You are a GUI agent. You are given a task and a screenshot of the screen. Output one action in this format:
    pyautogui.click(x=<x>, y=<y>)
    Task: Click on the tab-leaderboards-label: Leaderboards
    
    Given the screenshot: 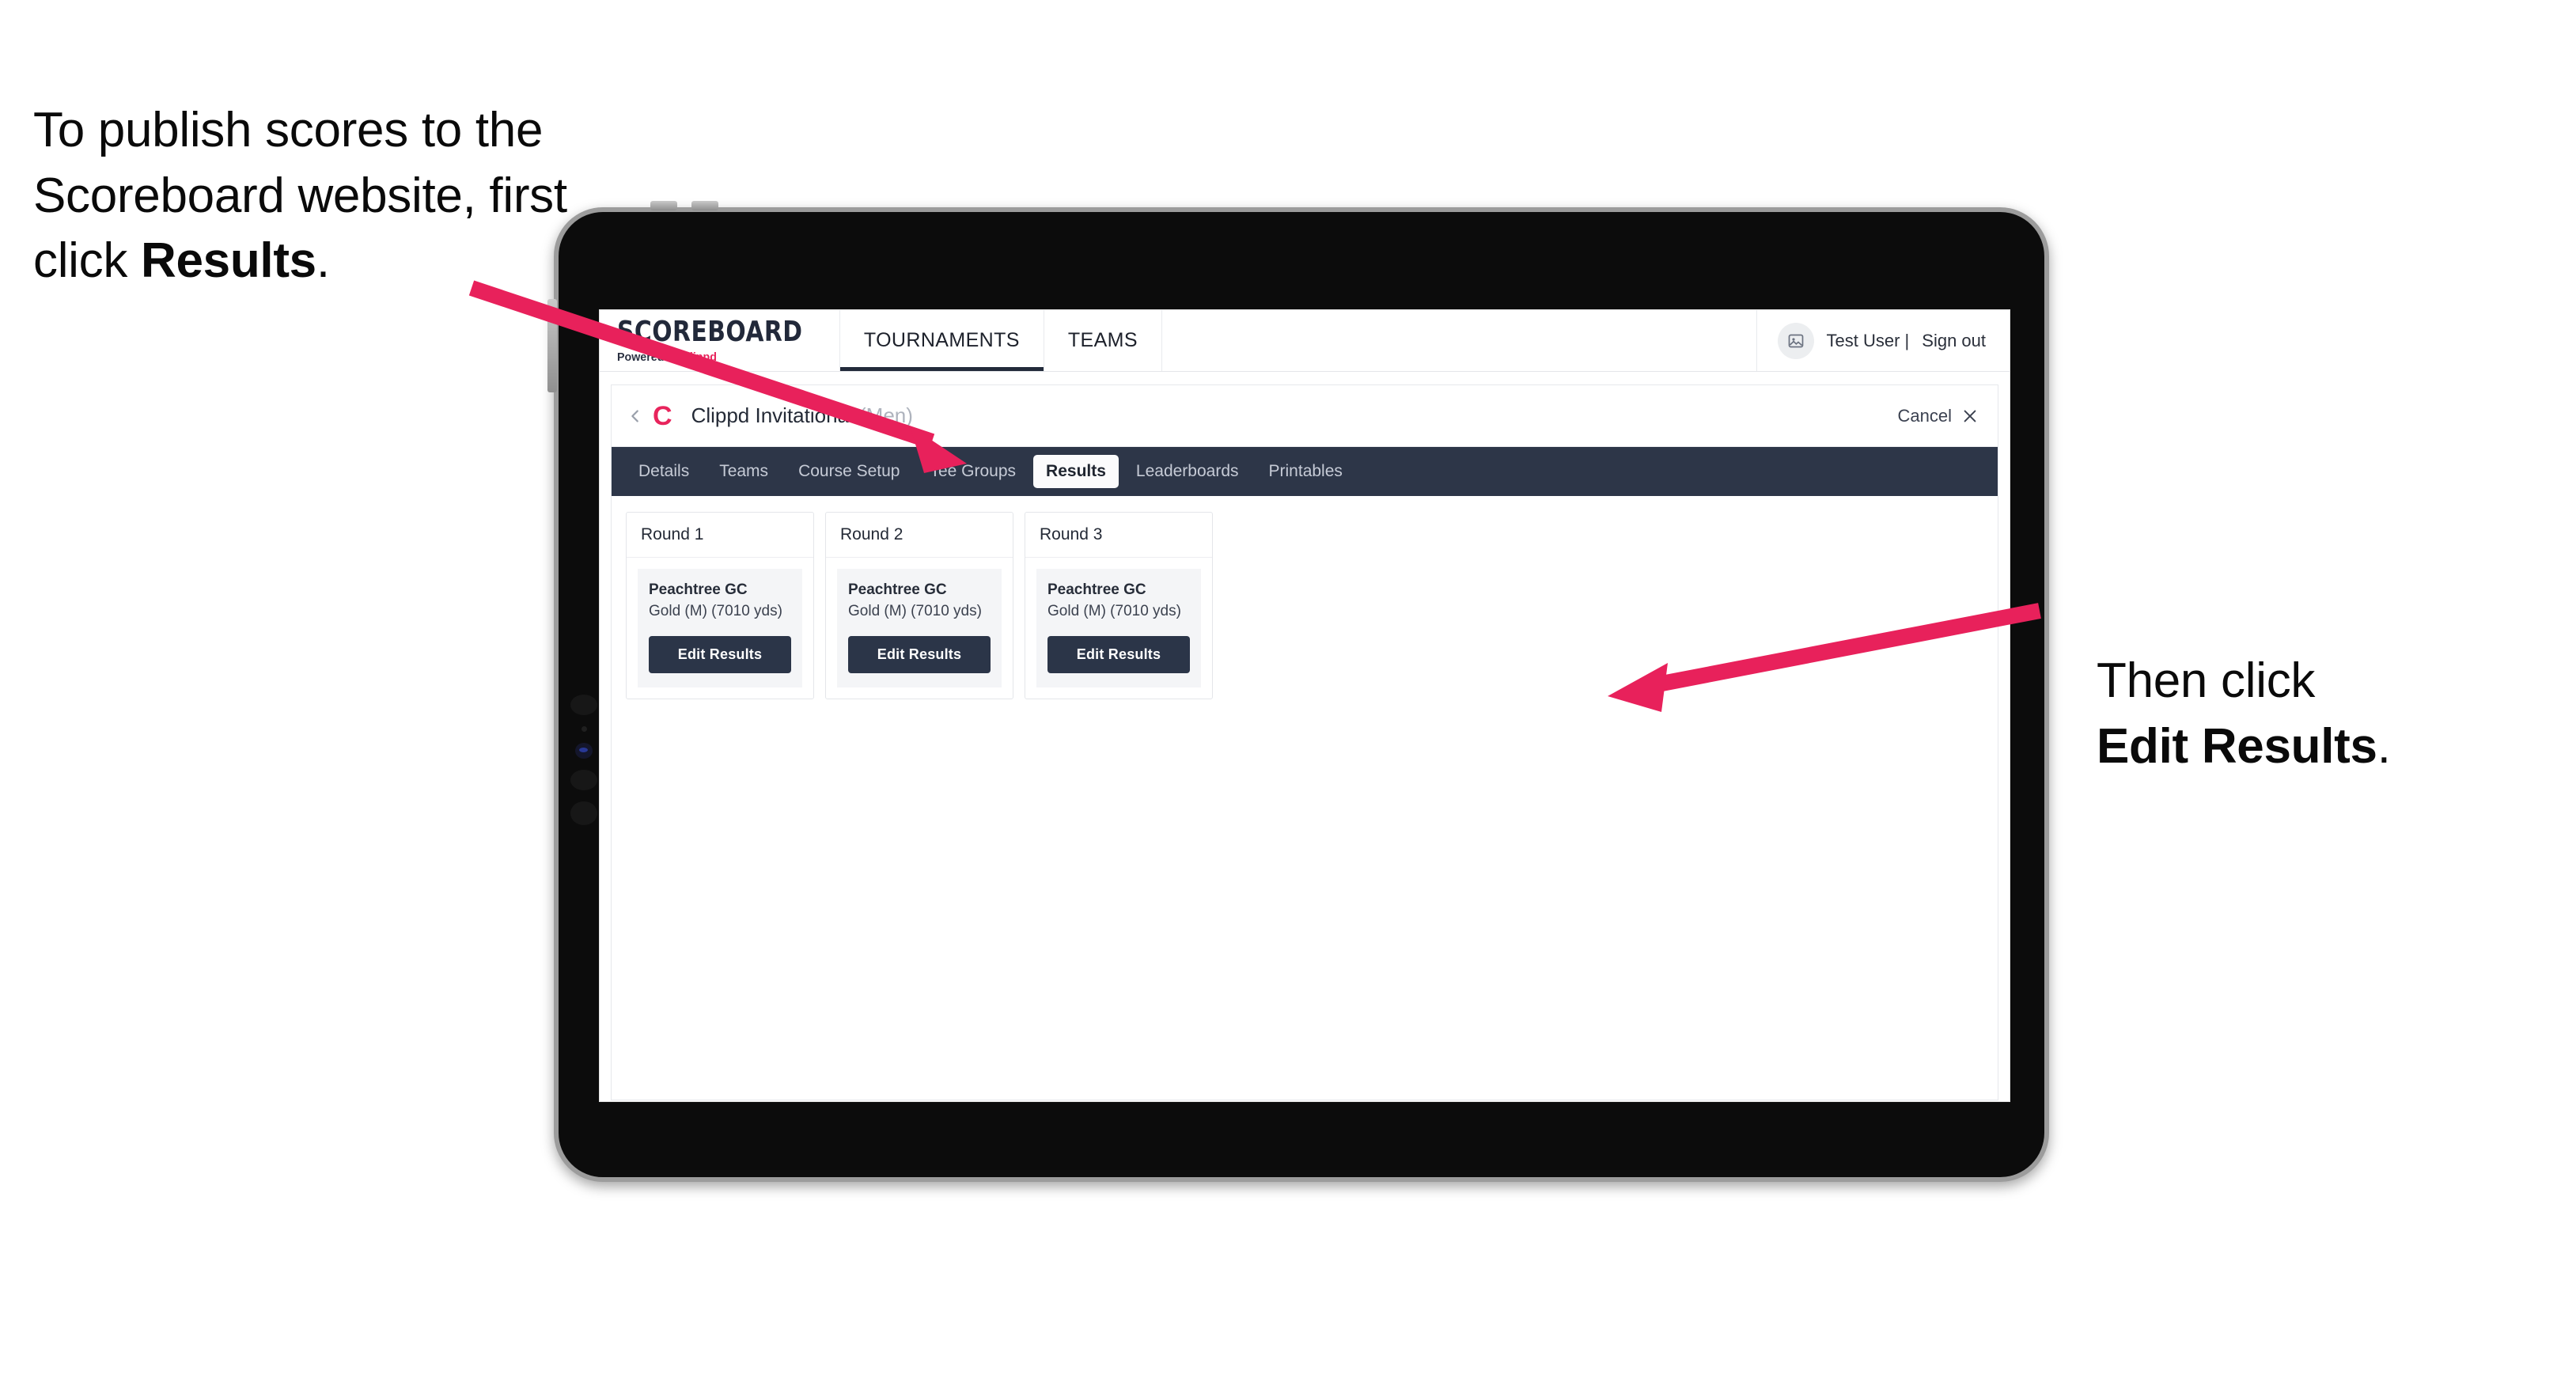 What is the action you would take?
    pyautogui.click(x=1187, y=471)
    